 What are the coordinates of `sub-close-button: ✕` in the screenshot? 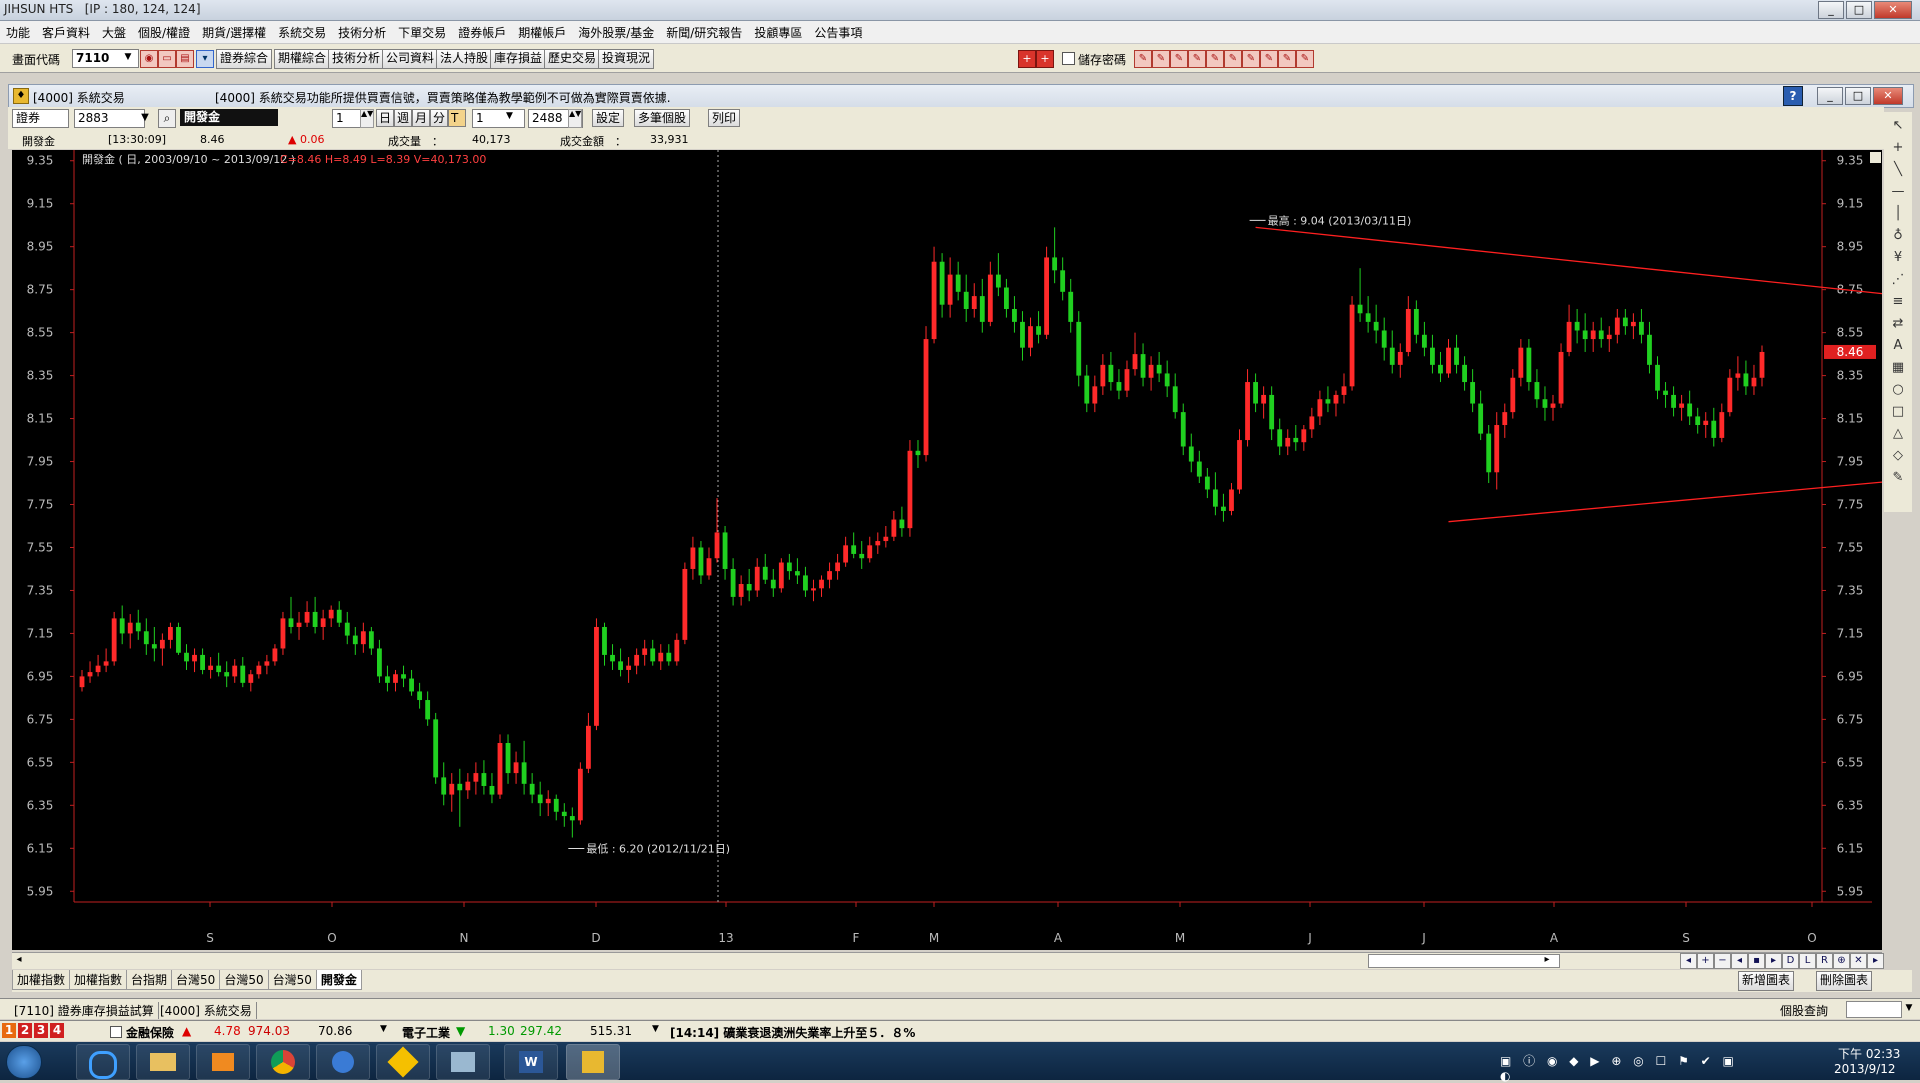 It's located at (1888, 96).